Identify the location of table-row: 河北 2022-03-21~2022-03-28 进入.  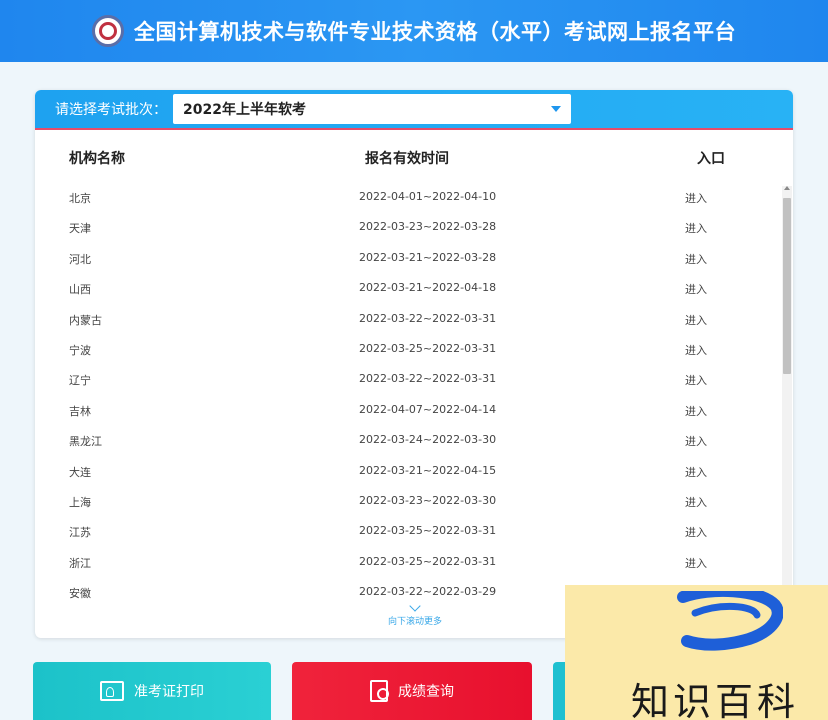
(407, 262).